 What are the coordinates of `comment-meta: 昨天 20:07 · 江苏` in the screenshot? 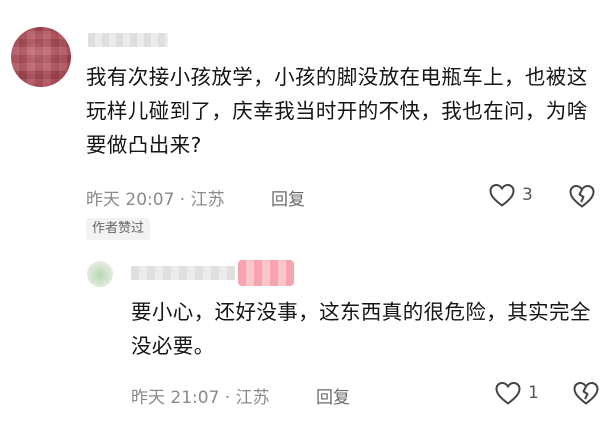 It's located at (155, 200).